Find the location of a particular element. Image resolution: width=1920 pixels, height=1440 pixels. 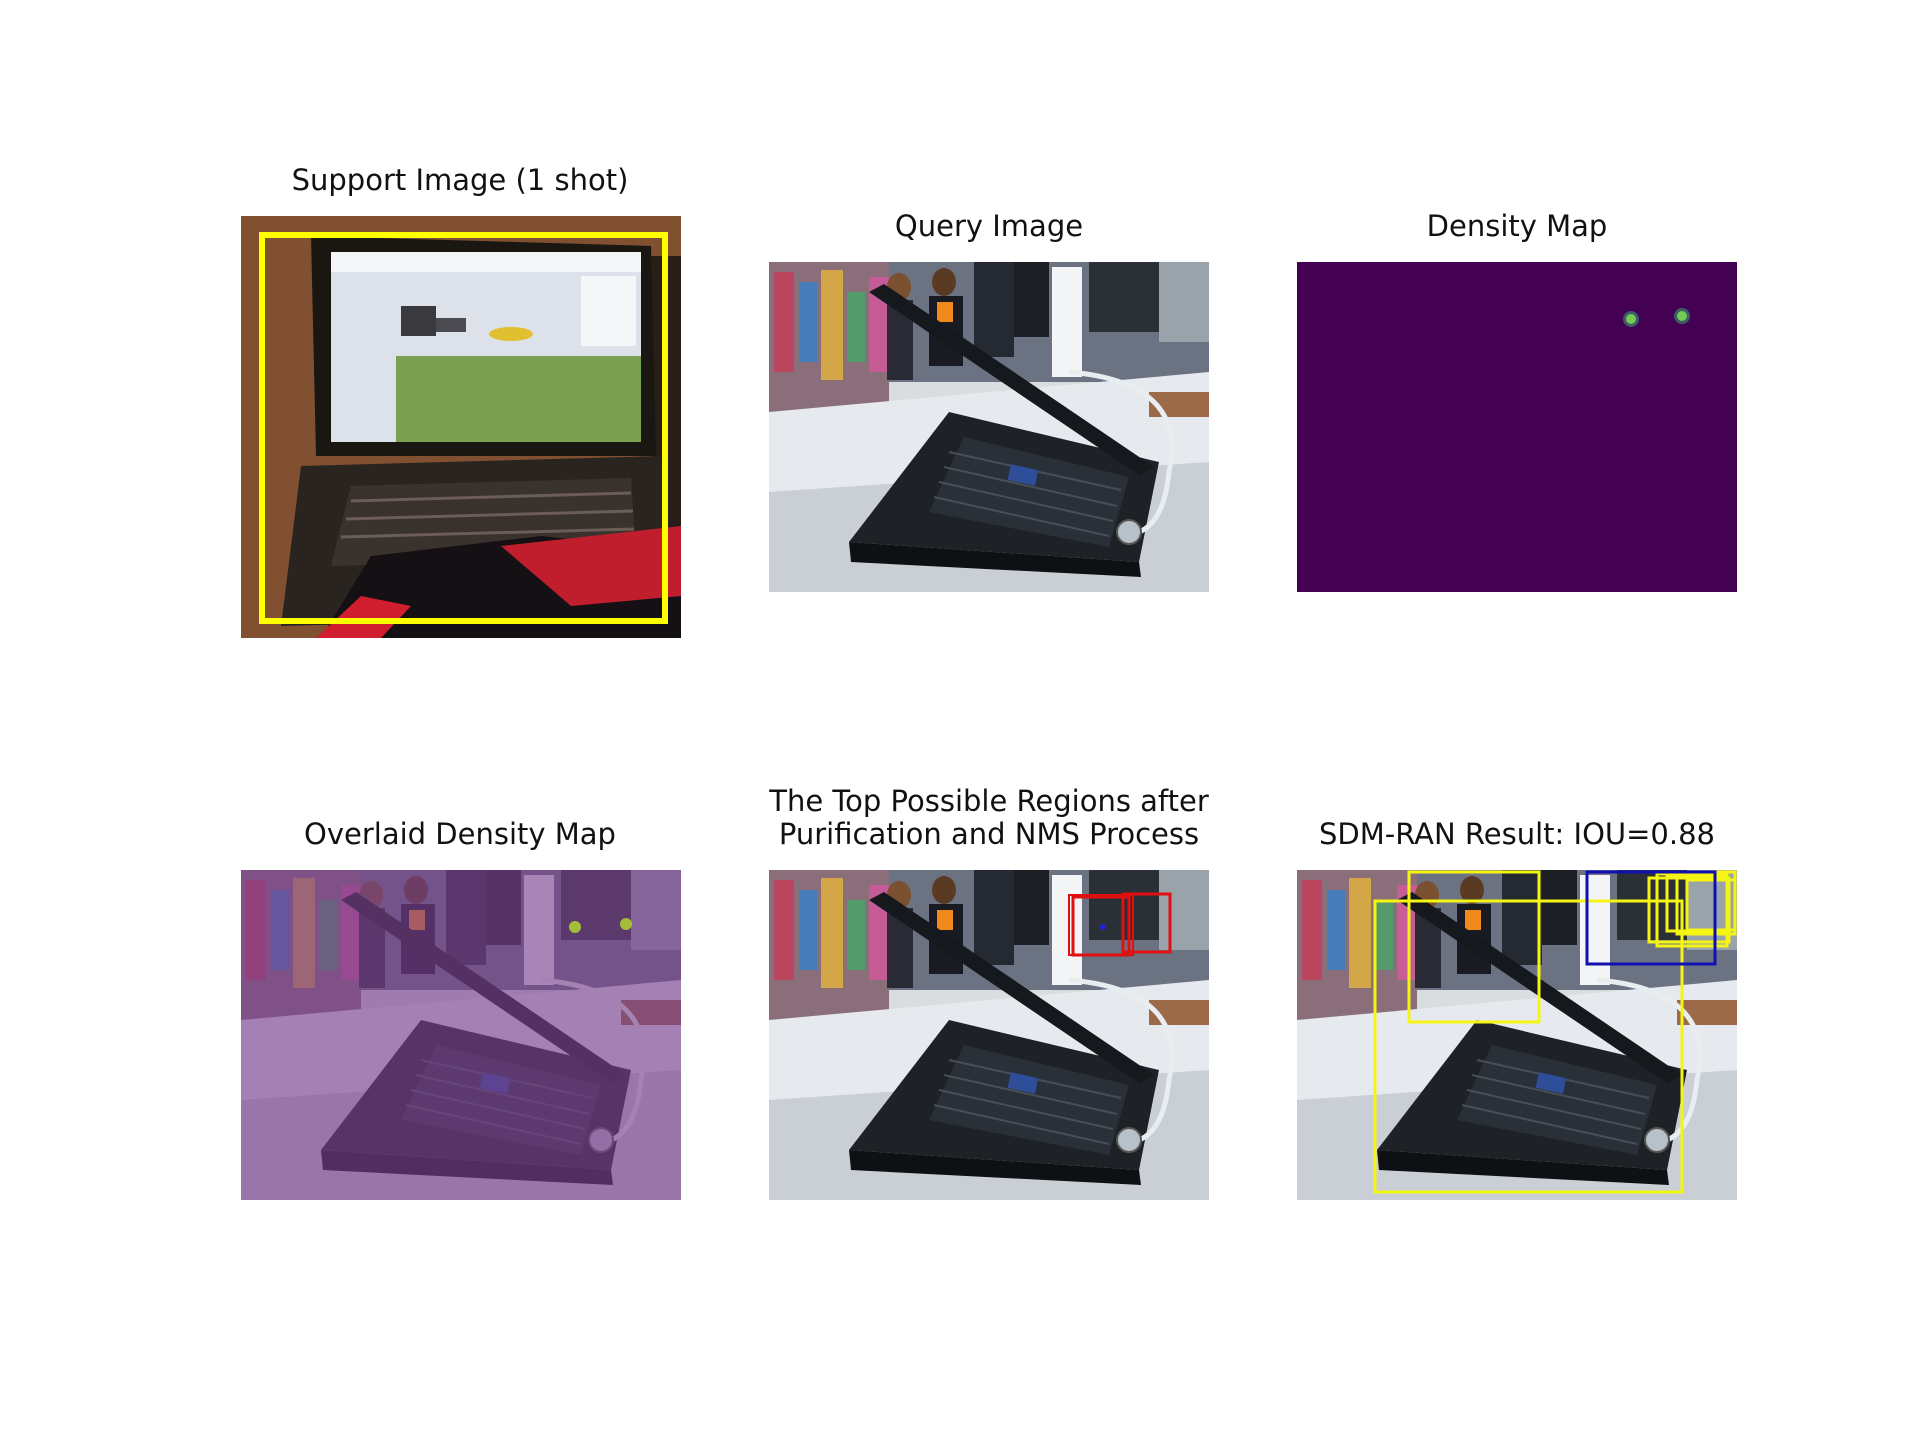

overlaid-density-title: Overlaid Density Map is located at coordinates (460, 834).